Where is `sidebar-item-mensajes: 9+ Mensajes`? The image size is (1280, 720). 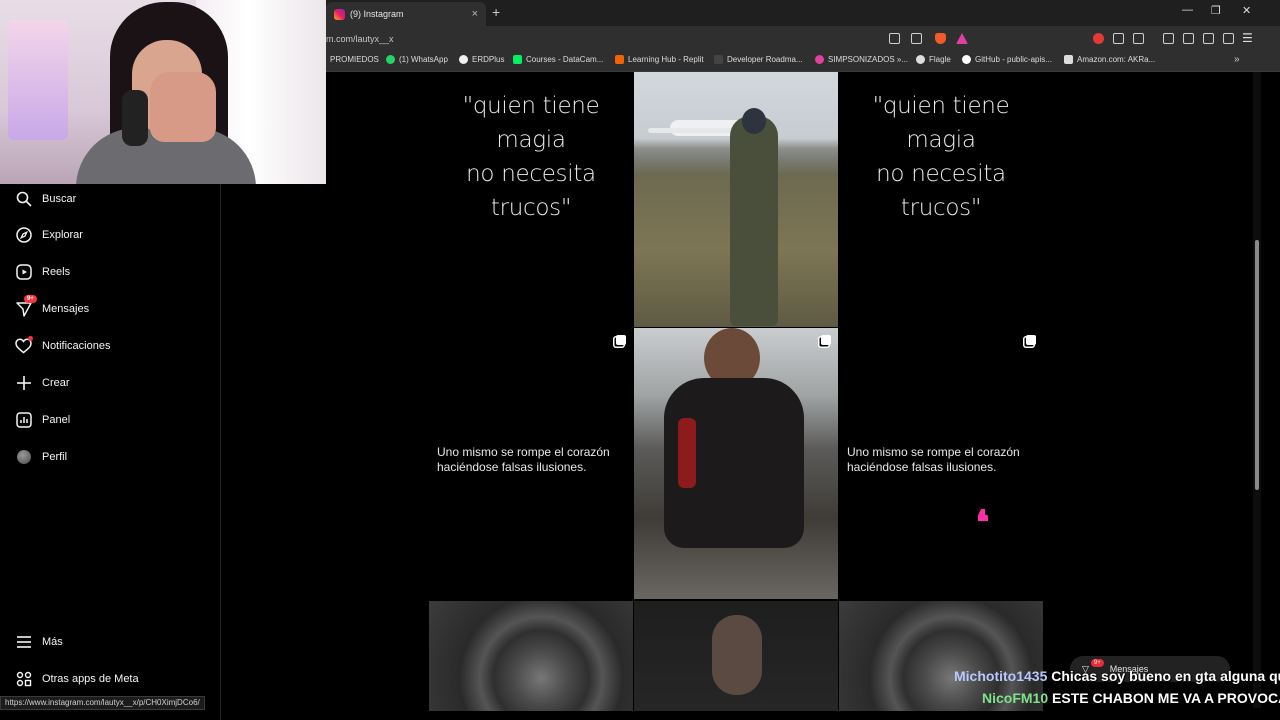
sidebar-item-mensajes: 9+ Mensajes is located at coordinates (52, 306).